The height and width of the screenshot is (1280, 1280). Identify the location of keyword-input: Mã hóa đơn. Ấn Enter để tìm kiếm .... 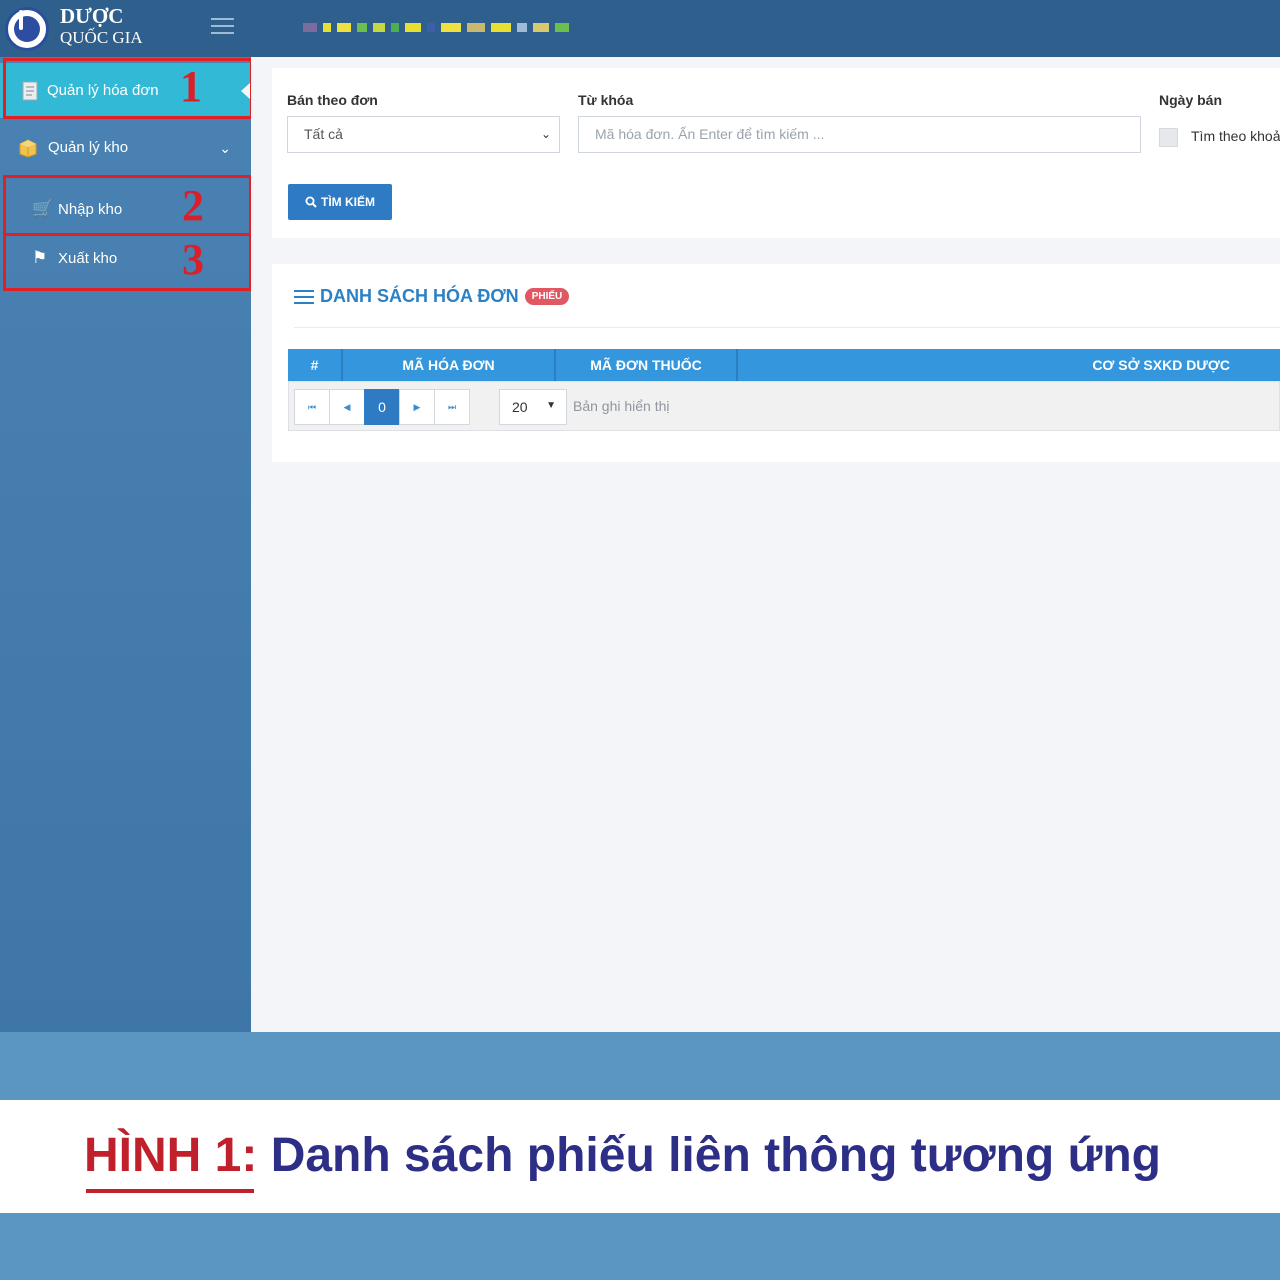
(859, 134).